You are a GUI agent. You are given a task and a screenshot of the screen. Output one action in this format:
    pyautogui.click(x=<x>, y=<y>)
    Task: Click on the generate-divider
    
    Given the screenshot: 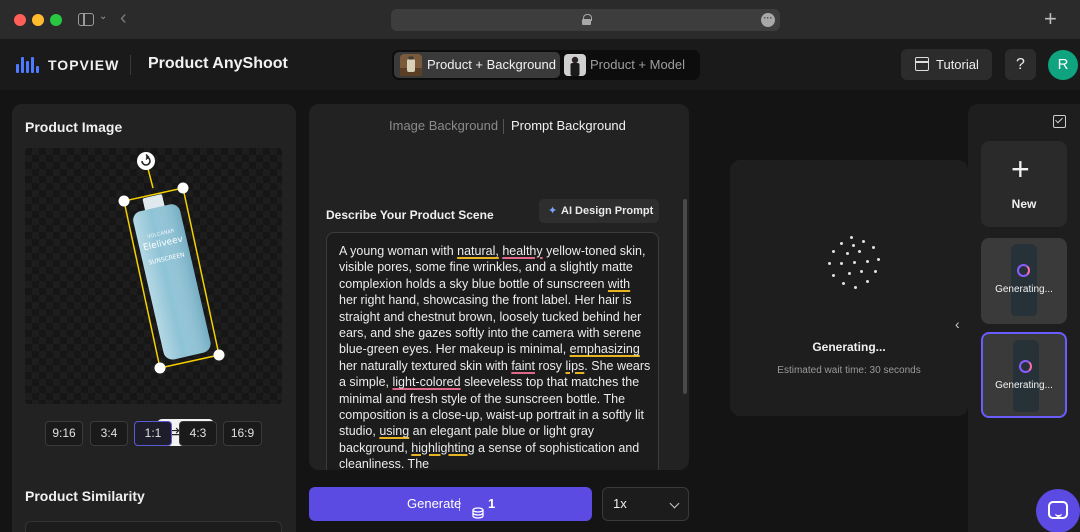 What is the action you would take?
    pyautogui.click(x=459, y=504)
    